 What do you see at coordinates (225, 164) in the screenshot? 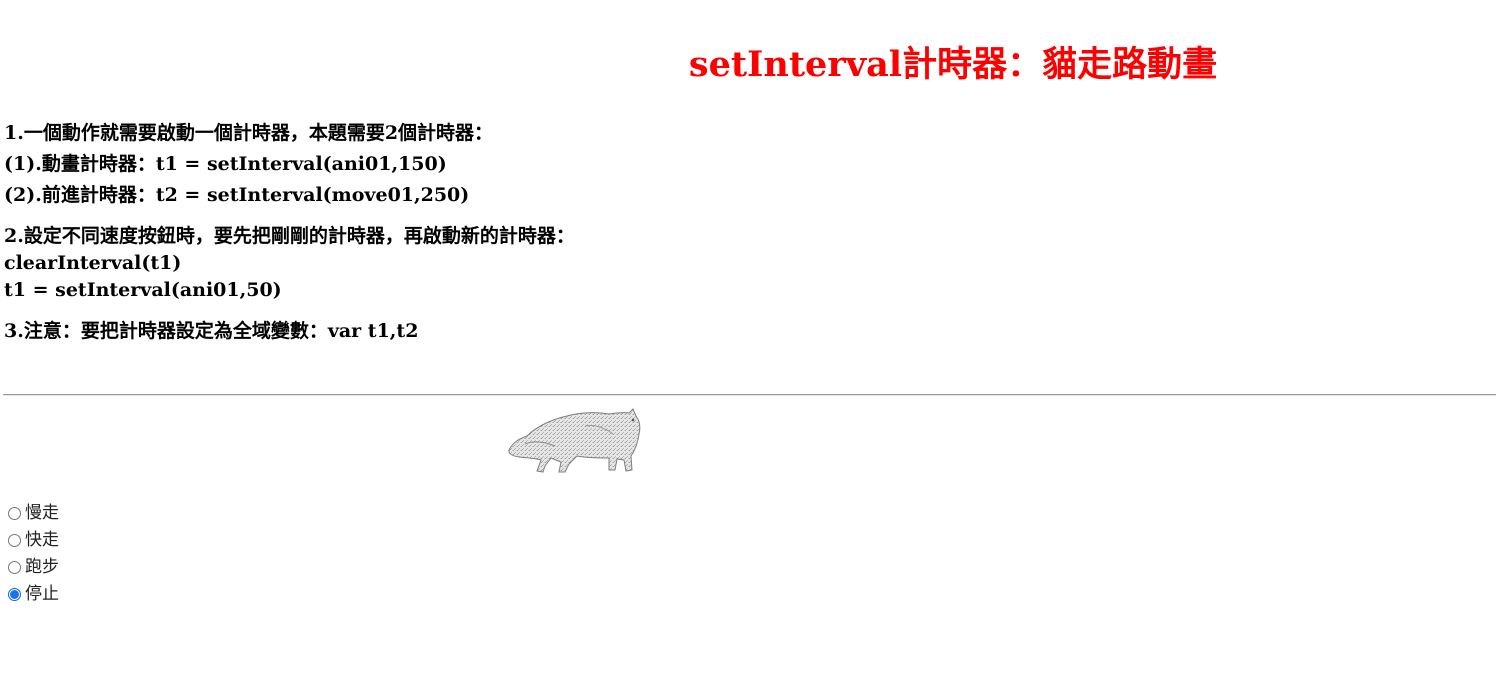
I see `note-1-line-1: (1).動畫計時器：t1 = setInterval(ani01,150)` at bounding box center [225, 164].